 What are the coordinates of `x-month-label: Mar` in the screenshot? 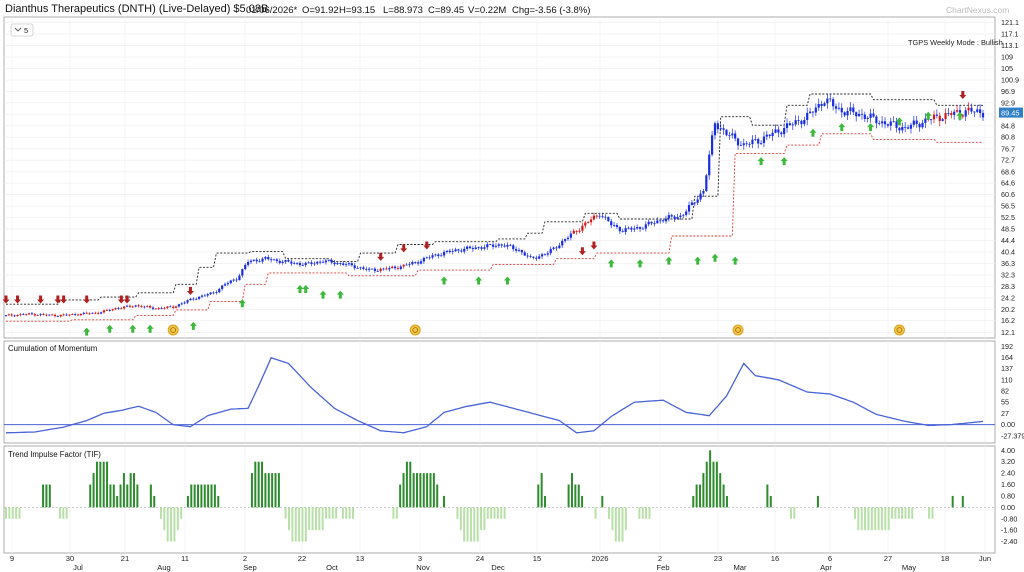 It's located at (740, 567).